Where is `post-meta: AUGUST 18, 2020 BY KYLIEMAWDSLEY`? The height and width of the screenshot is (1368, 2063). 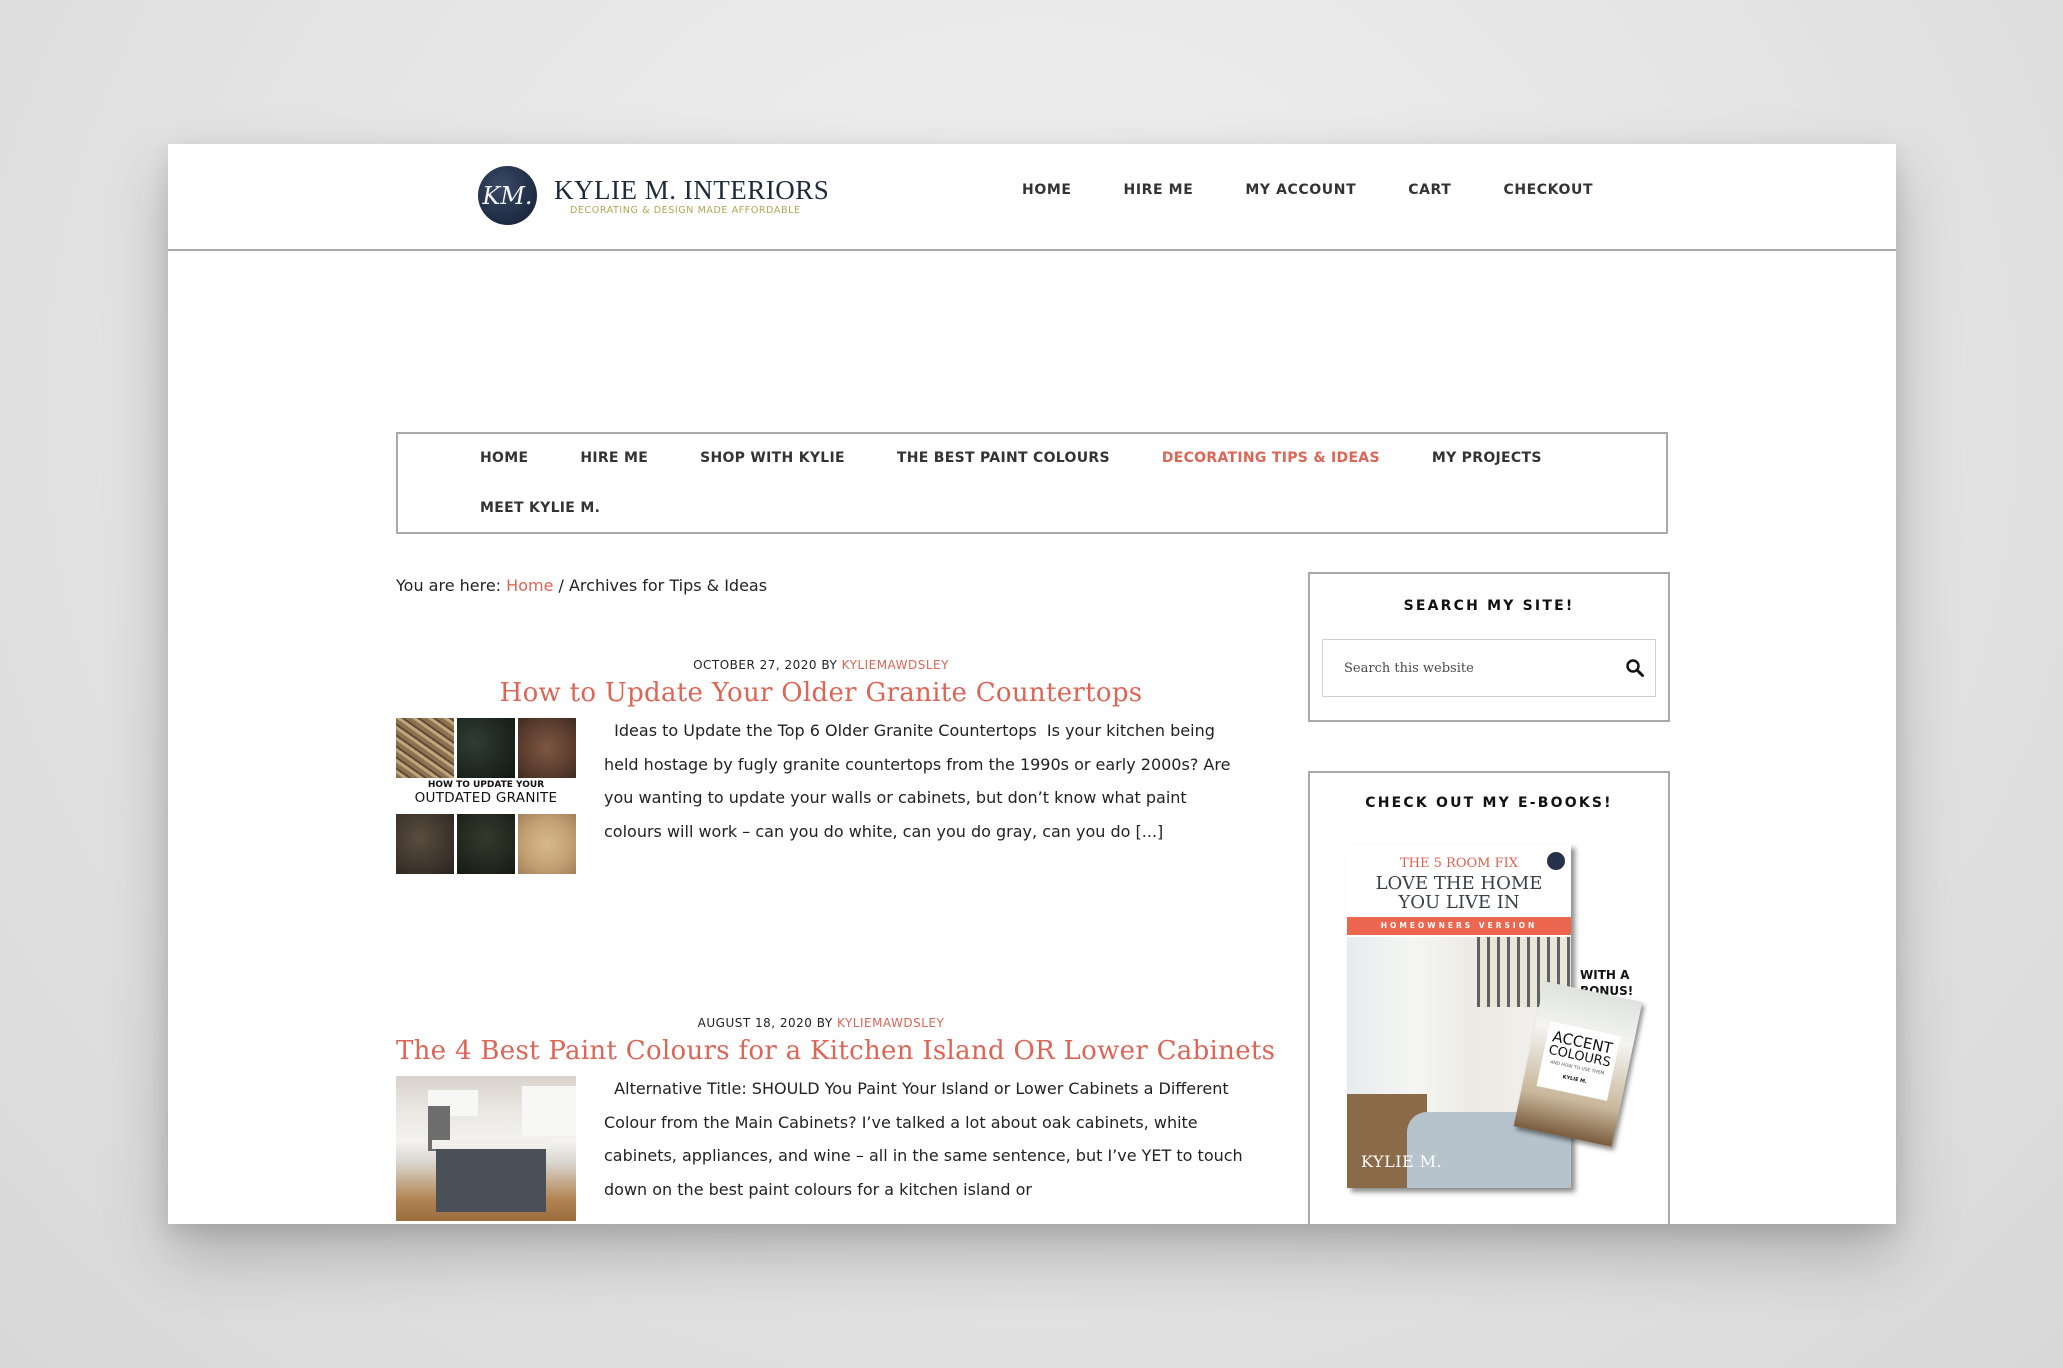
post-meta: AUGUST 18, 2020 BY KYLIEMAWDSLEY is located at coordinates (821, 1023).